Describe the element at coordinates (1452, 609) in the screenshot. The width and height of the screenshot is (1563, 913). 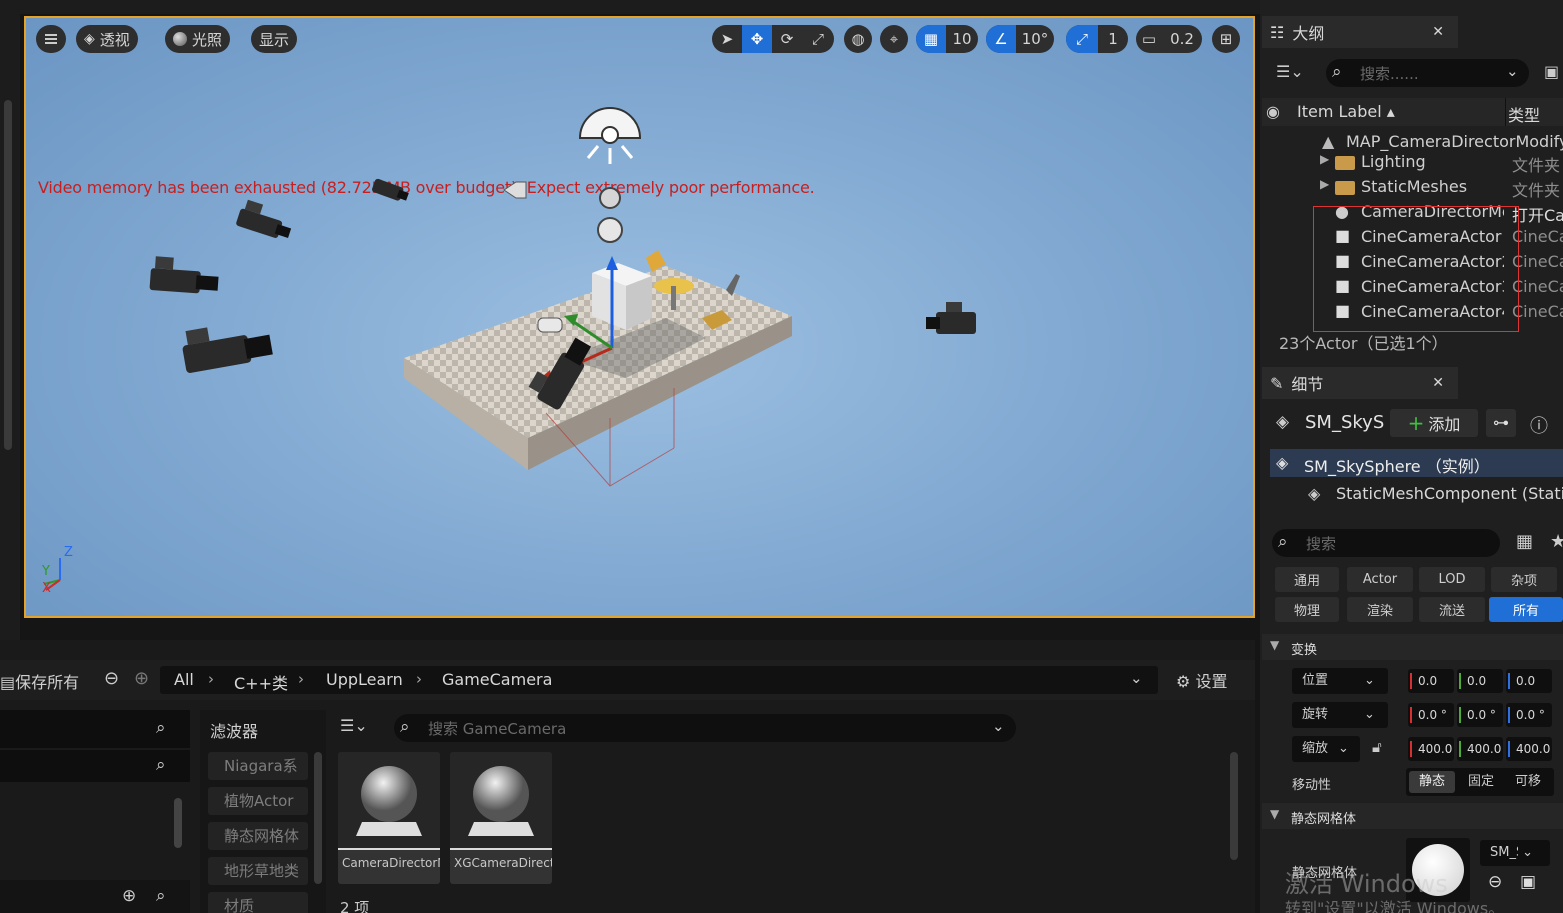
I see `filter-streaming: 流送` at that location.